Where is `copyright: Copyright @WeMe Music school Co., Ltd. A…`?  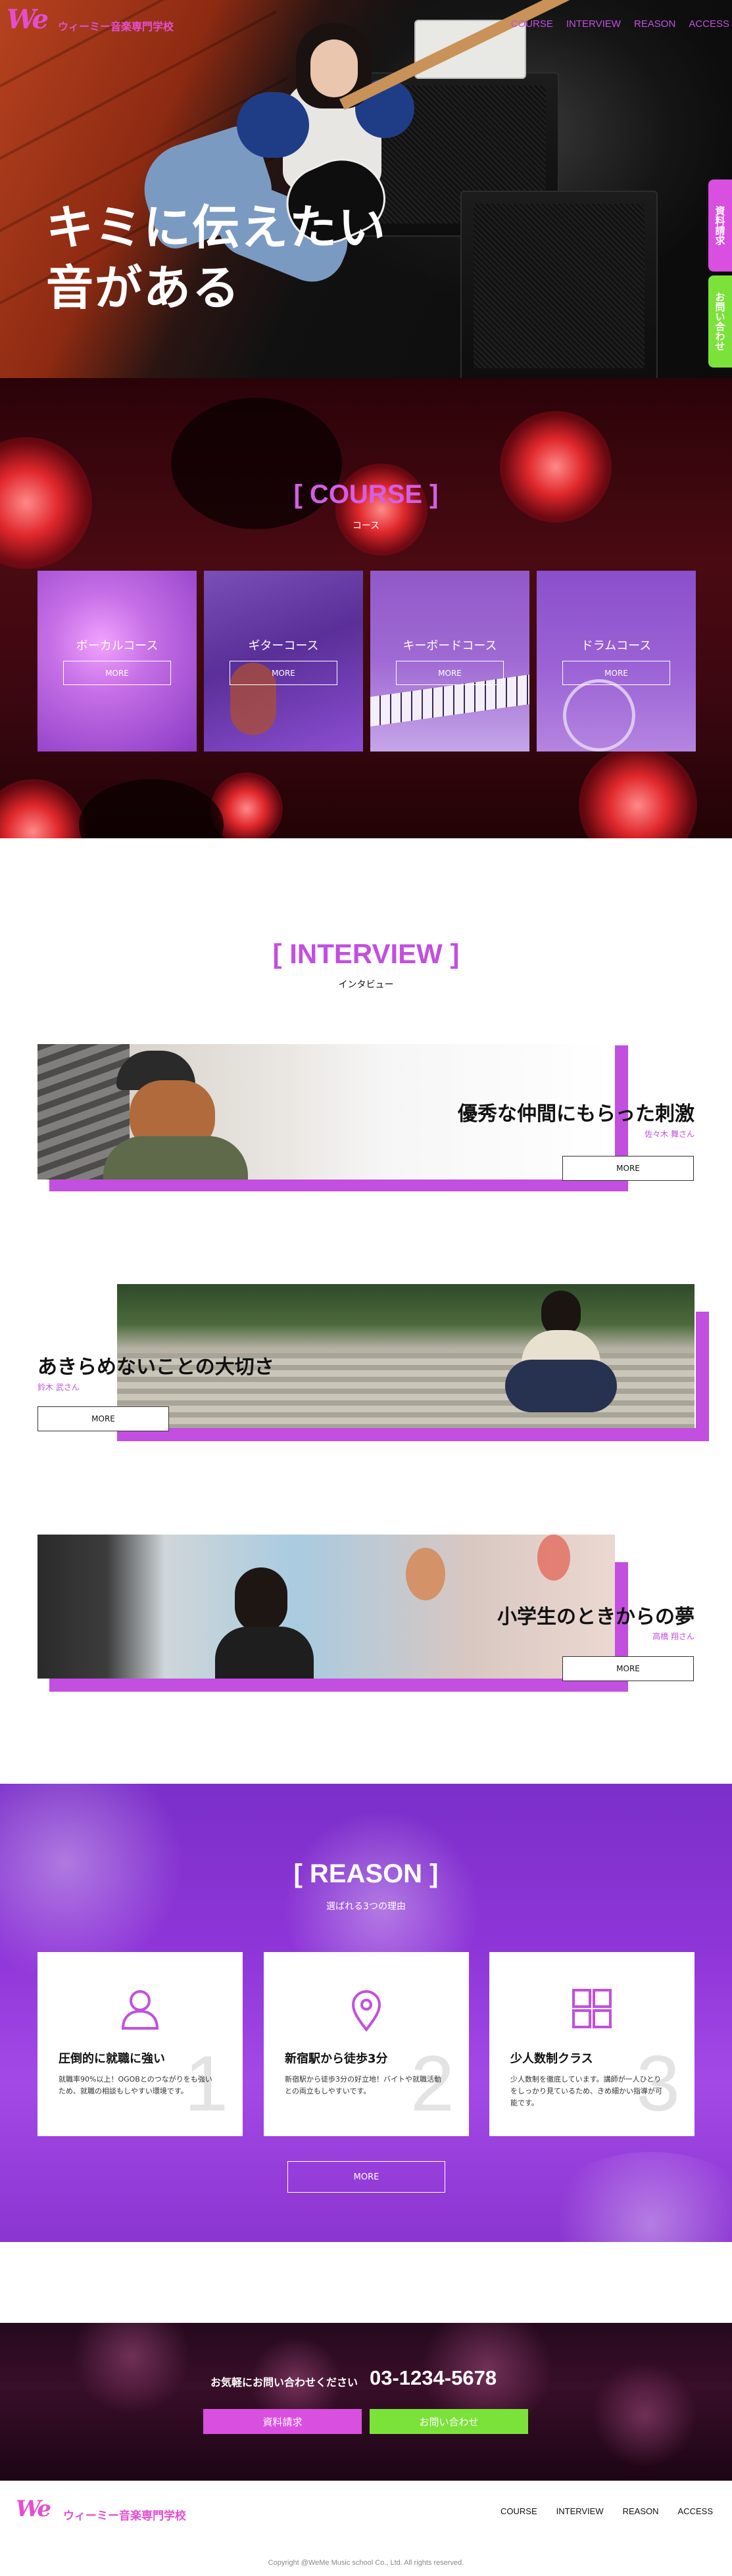
copyright: Copyright @WeMe Music school Co., Ltd. A… is located at coordinates (366, 2563).